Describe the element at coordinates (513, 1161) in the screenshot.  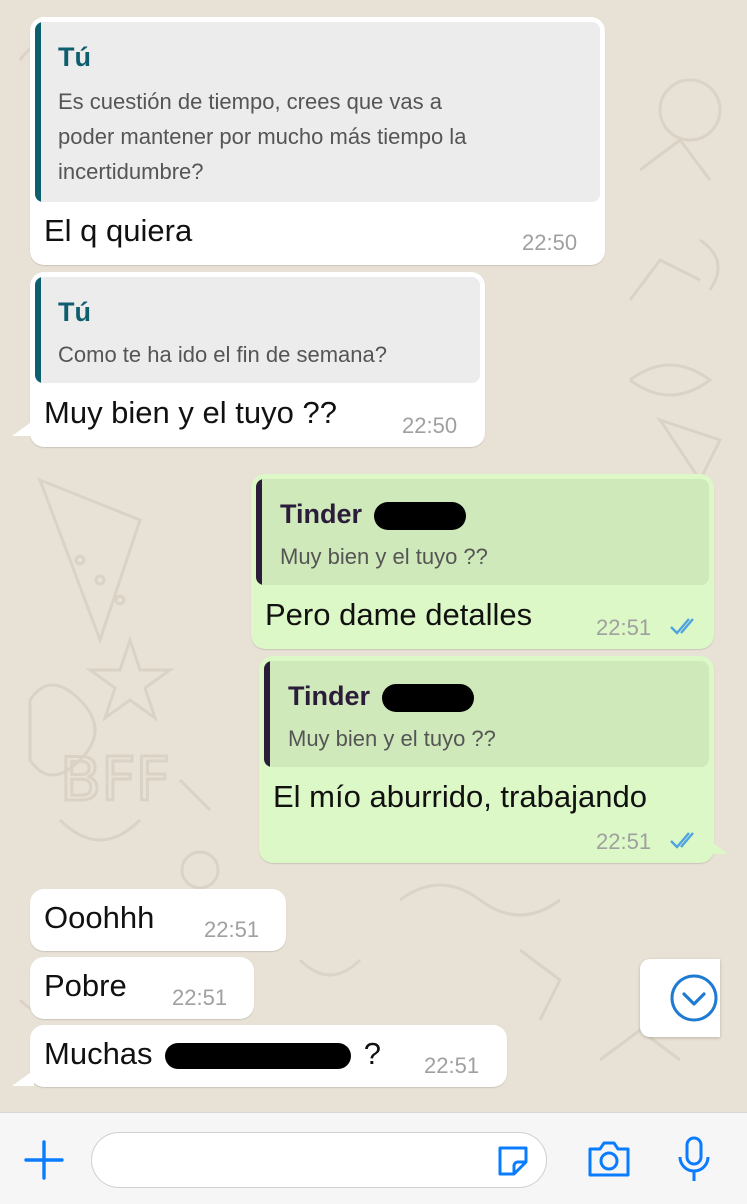
I see `sticker-icon` at that location.